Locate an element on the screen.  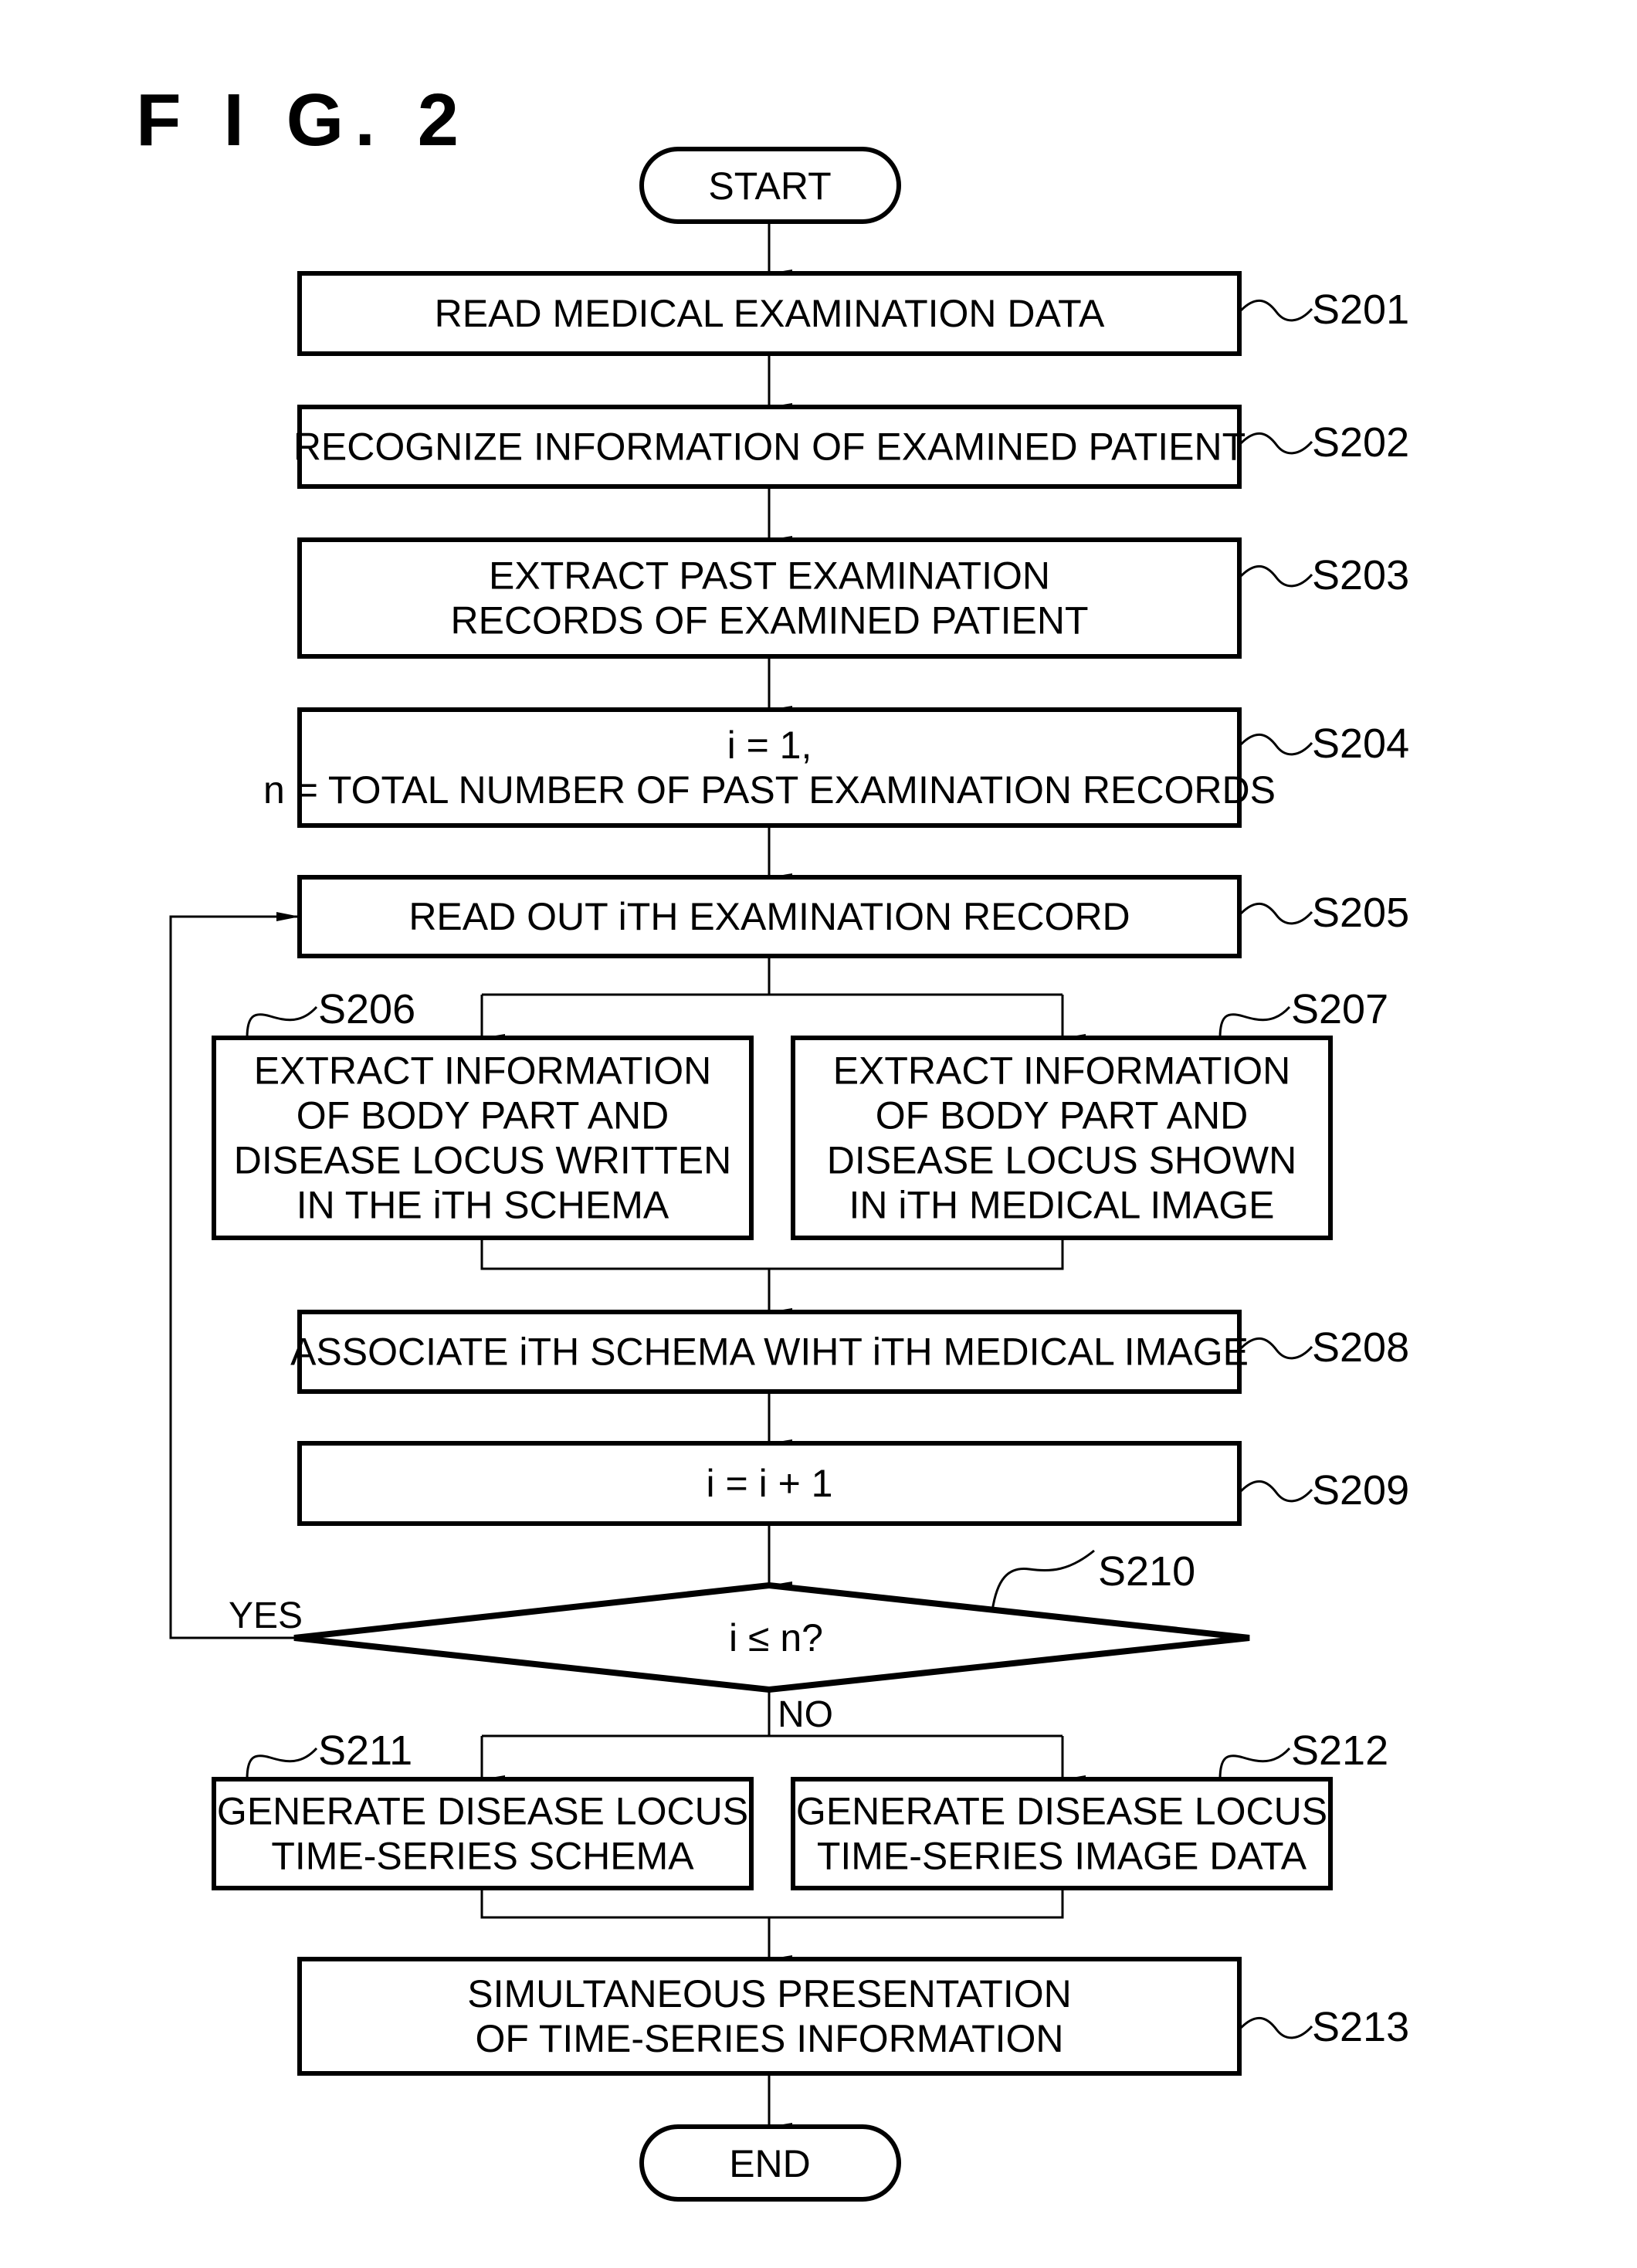
step-label-s208: S208 is located at coordinates (1324, 1347).